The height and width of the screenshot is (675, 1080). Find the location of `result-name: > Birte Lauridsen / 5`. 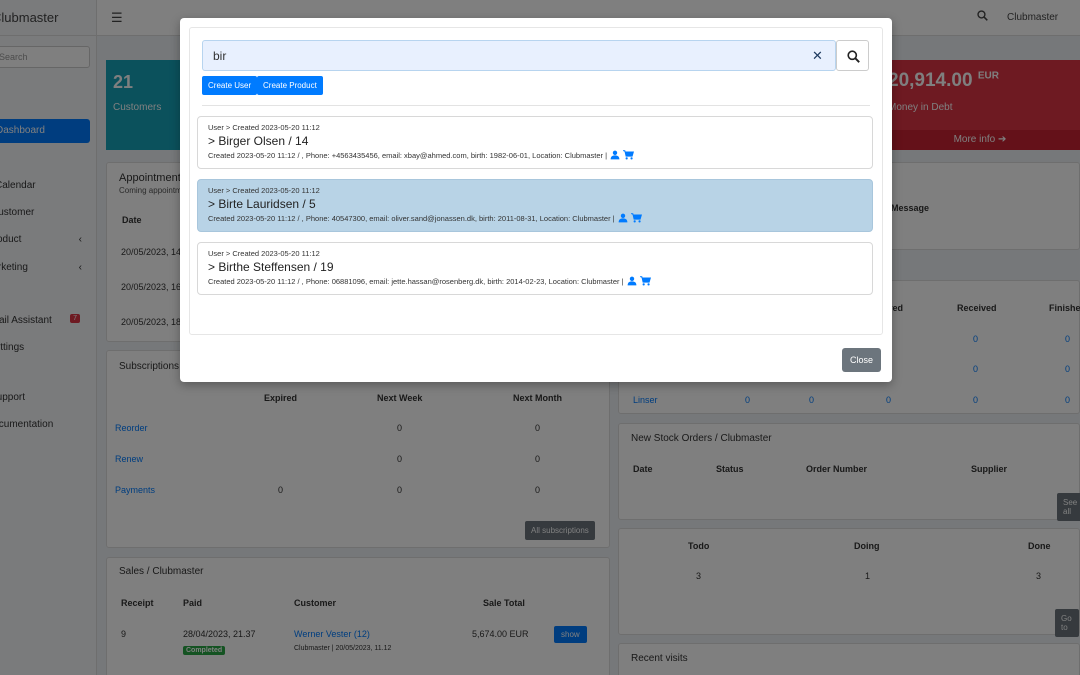

result-name: > Birte Lauridsen / 5 is located at coordinates (535, 204).